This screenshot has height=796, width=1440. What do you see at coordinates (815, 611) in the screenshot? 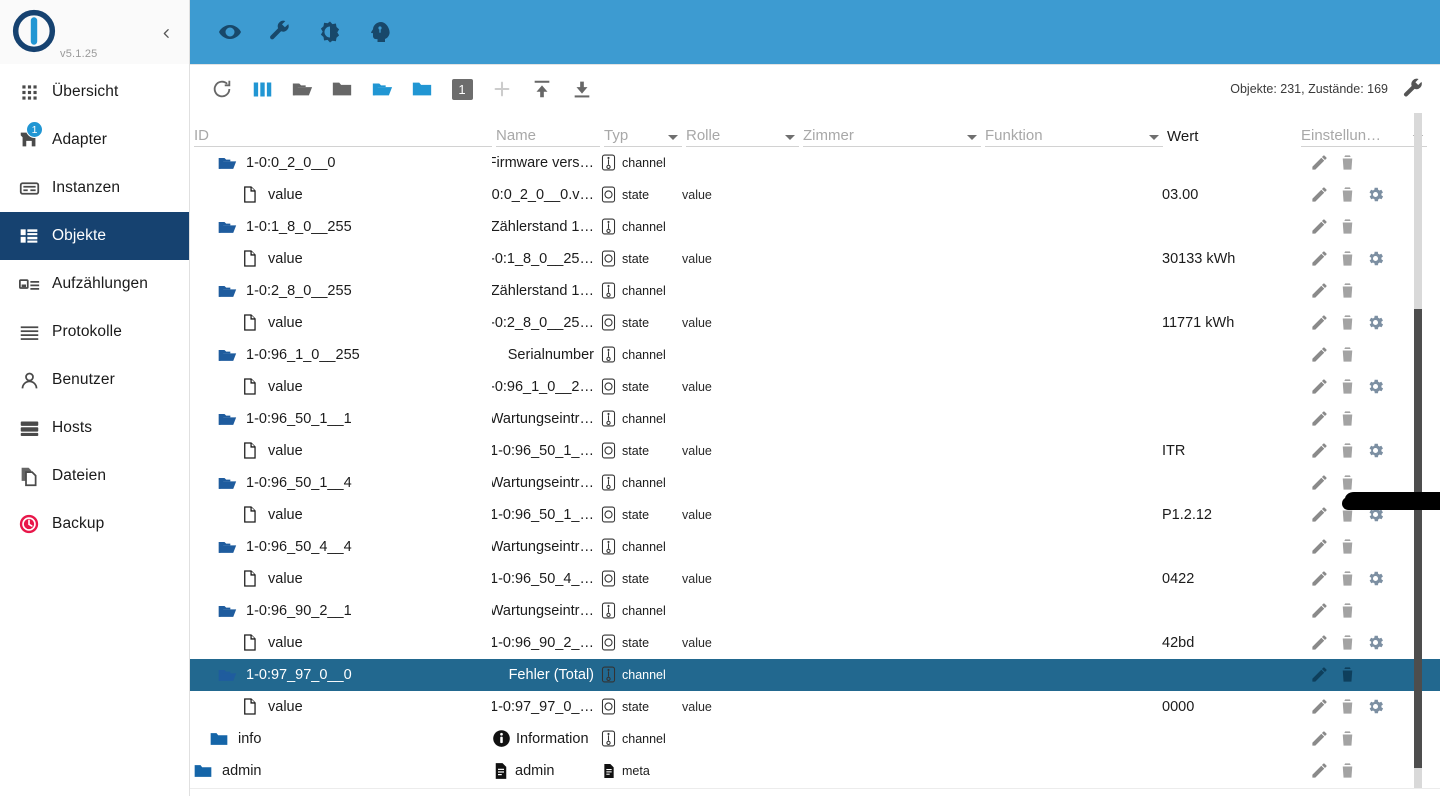
I see `table-row: 1-0:96_90_2__1 Wartungseintr… channel` at bounding box center [815, 611].